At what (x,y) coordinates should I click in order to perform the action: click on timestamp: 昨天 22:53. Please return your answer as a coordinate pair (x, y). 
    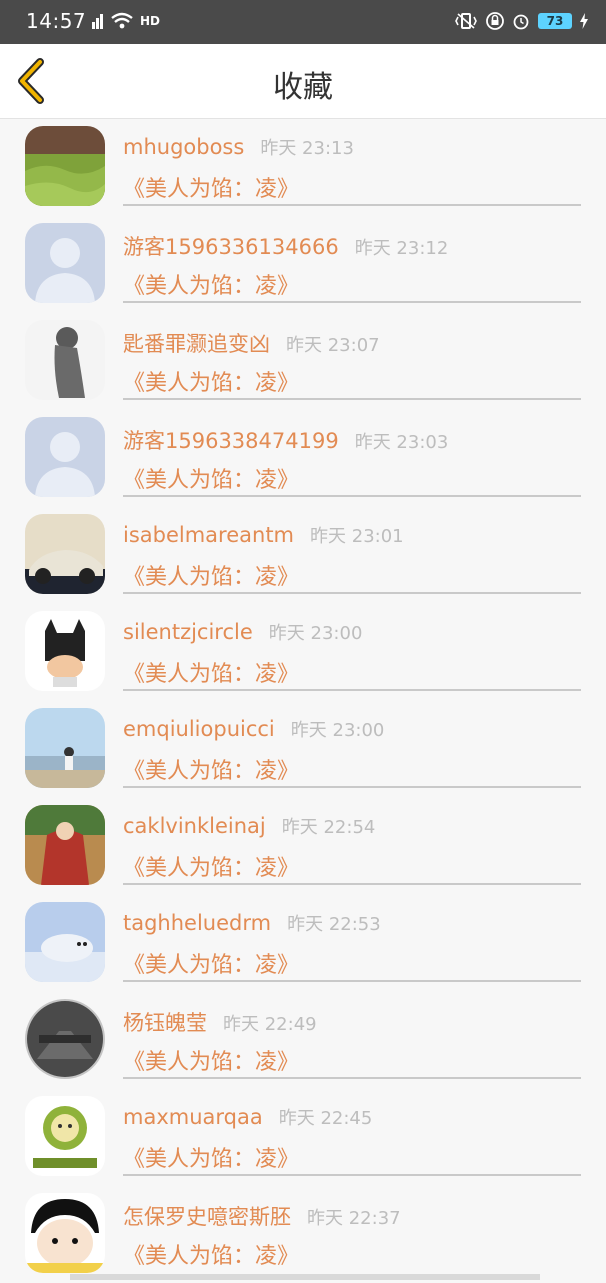
    Looking at the image, I should click on (334, 924).